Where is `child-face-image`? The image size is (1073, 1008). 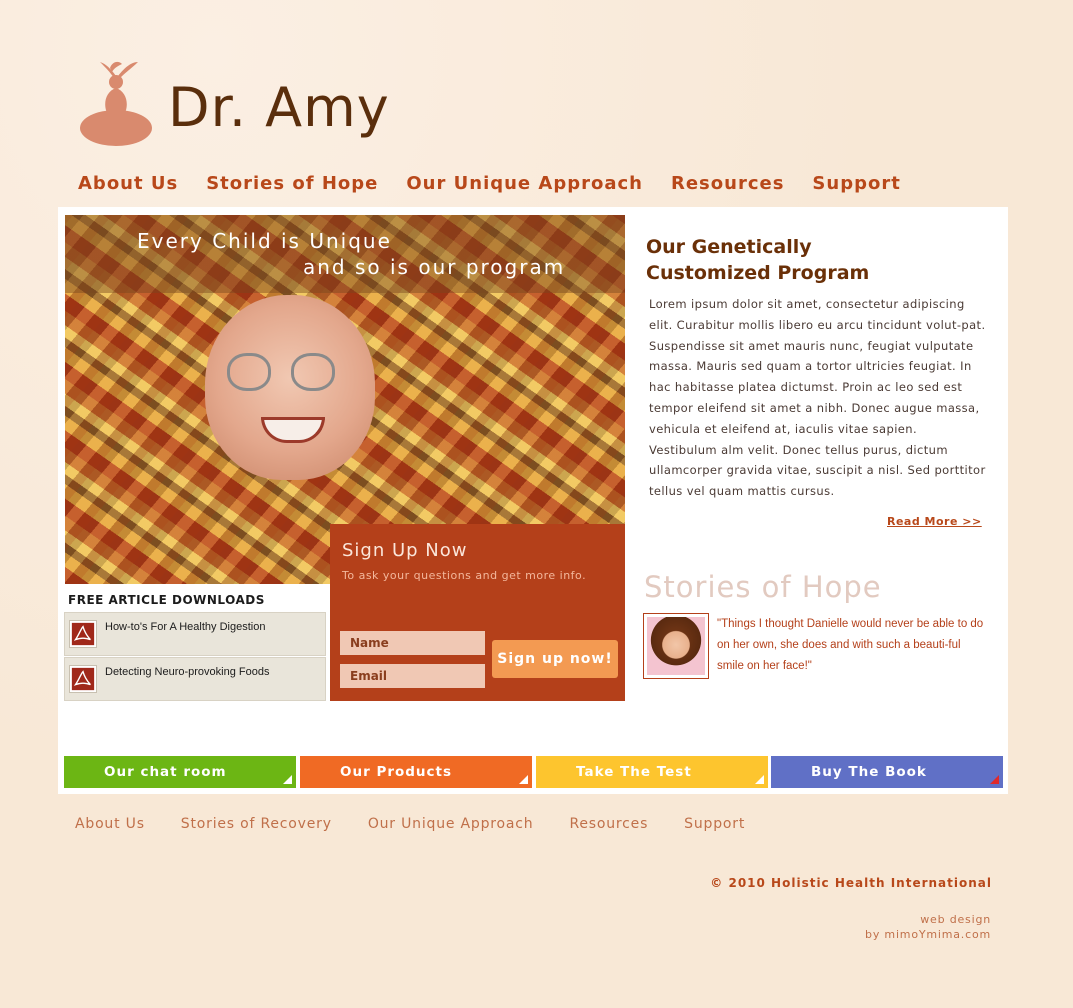
child-face-image is located at coordinates (290, 387).